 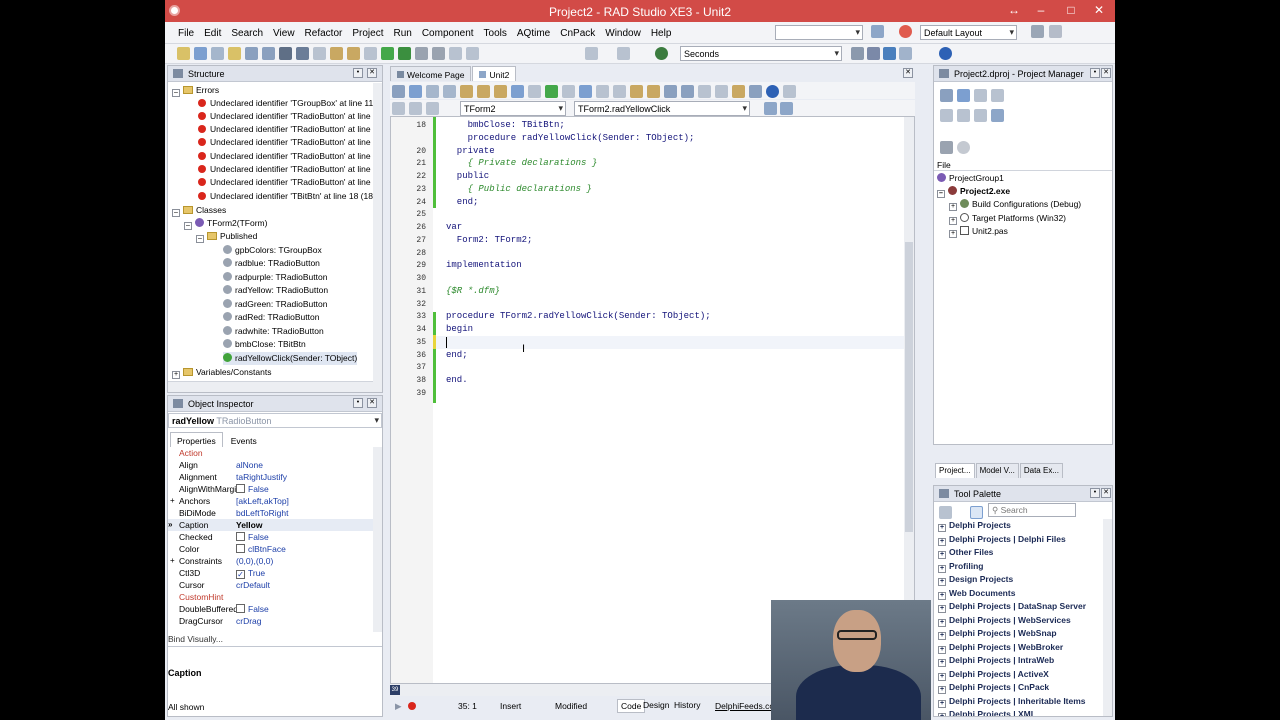 What do you see at coordinates (195, 90) in the screenshot?
I see `tree-errors-node: – Errors` at bounding box center [195, 90].